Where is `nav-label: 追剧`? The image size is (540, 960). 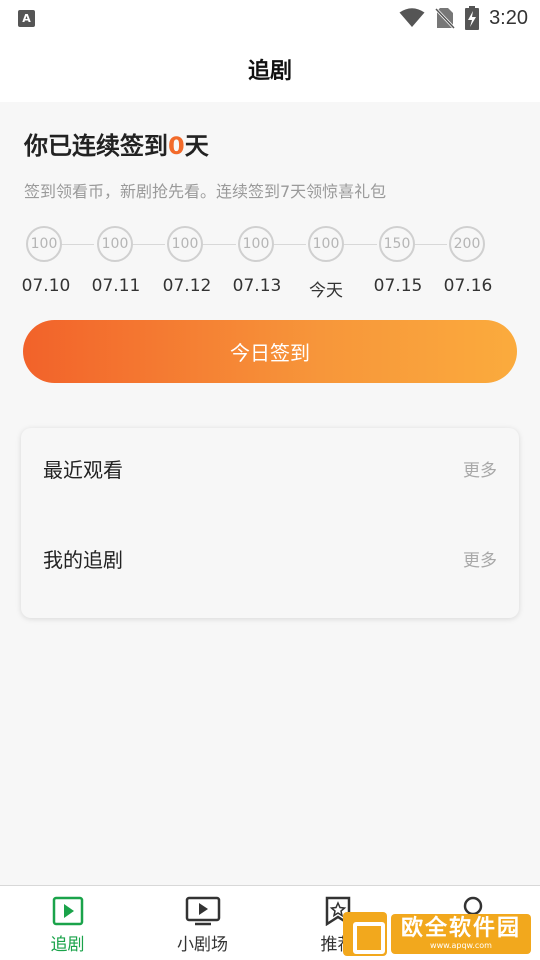 nav-label: 追剧 is located at coordinates (67, 945).